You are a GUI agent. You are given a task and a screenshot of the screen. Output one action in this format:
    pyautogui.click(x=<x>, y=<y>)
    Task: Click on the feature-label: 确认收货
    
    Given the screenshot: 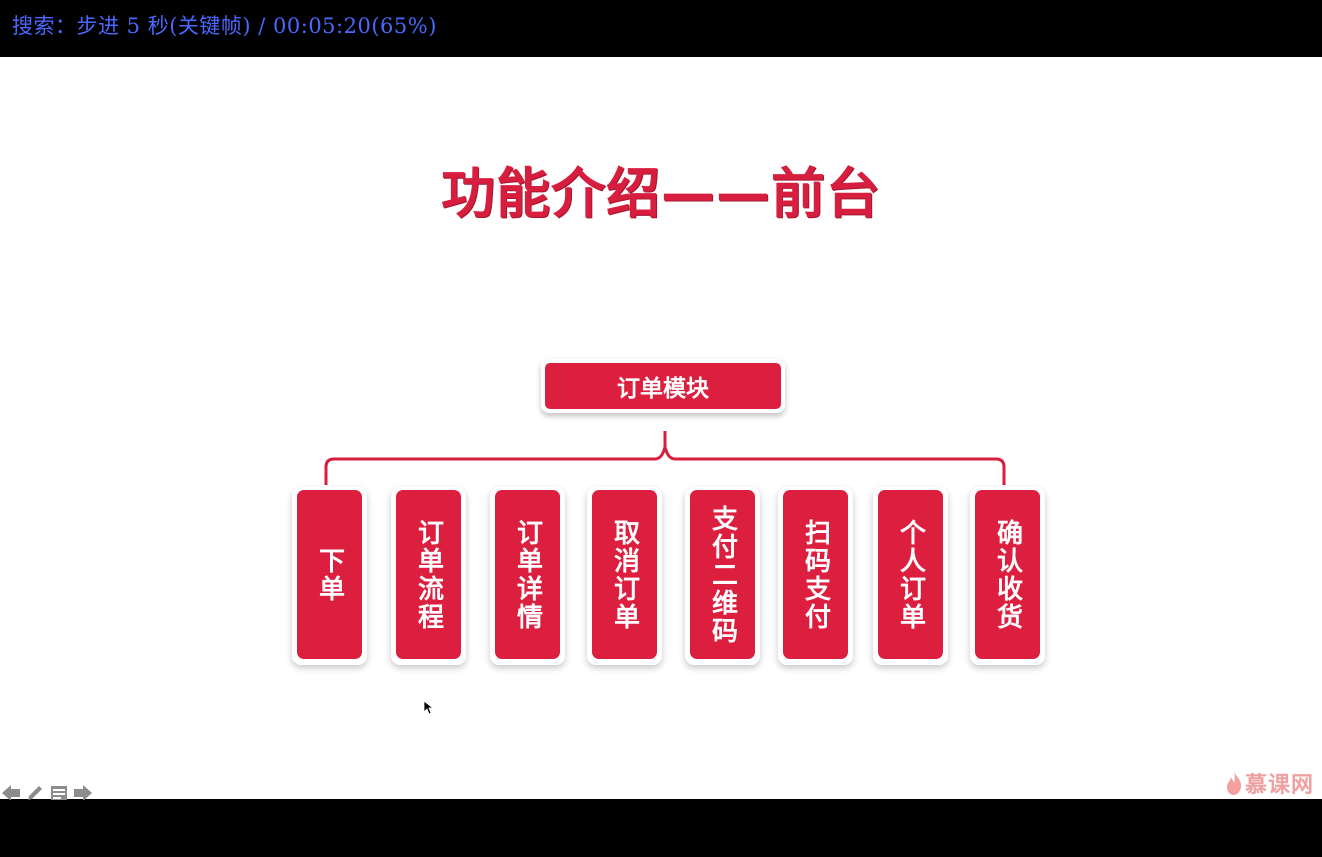 What is the action you would take?
    pyautogui.click(x=1007, y=574)
    